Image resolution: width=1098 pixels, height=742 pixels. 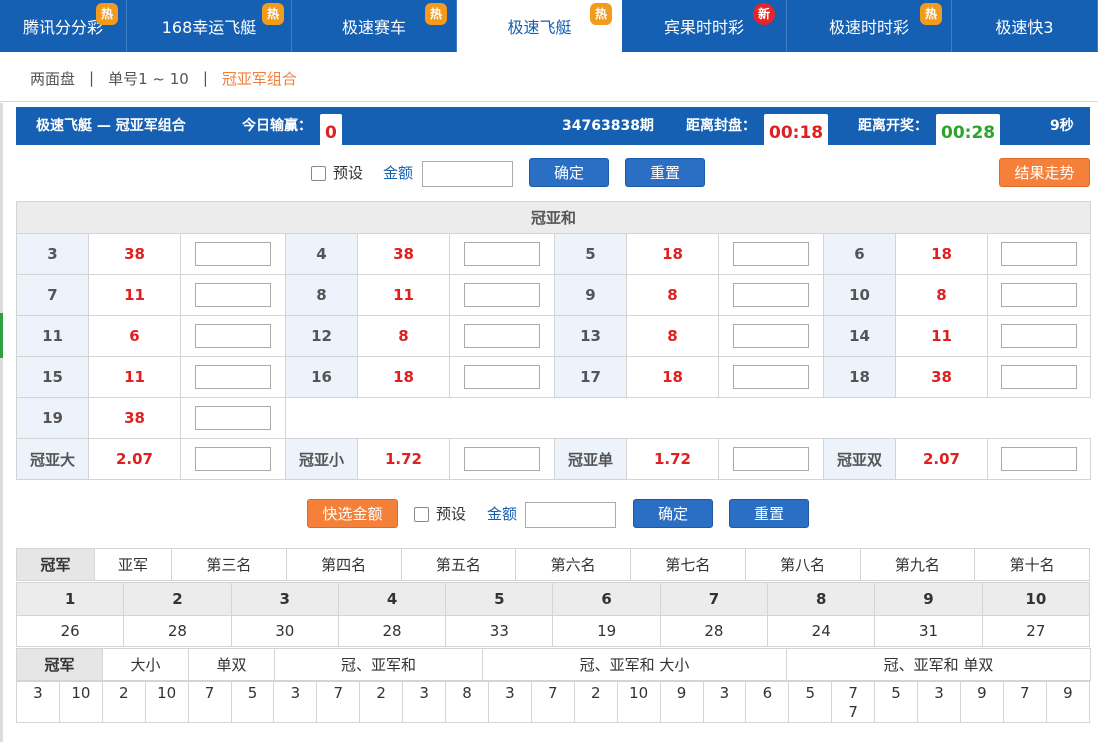 I want to click on tab-label: 腾讯分分彩, so click(x=62, y=27).